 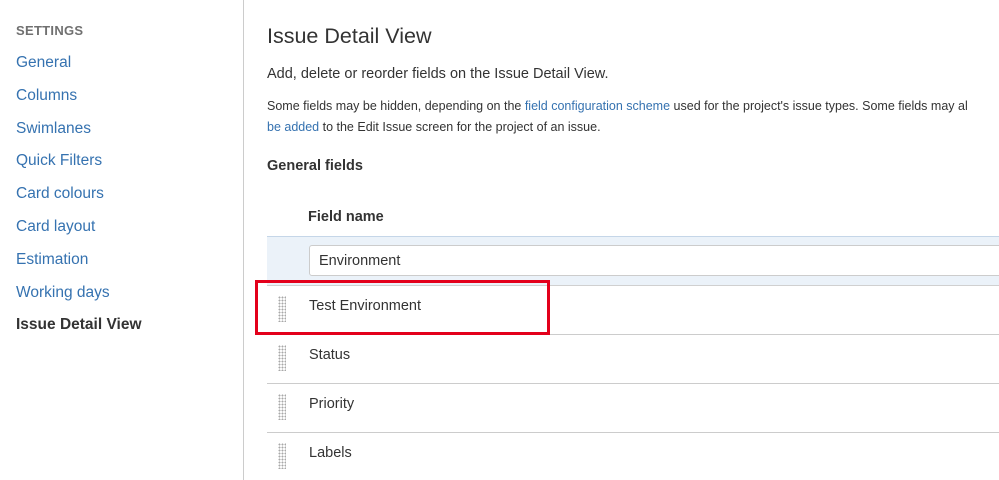 What do you see at coordinates (365, 306) in the screenshot?
I see `field-name: Test Environment` at bounding box center [365, 306].